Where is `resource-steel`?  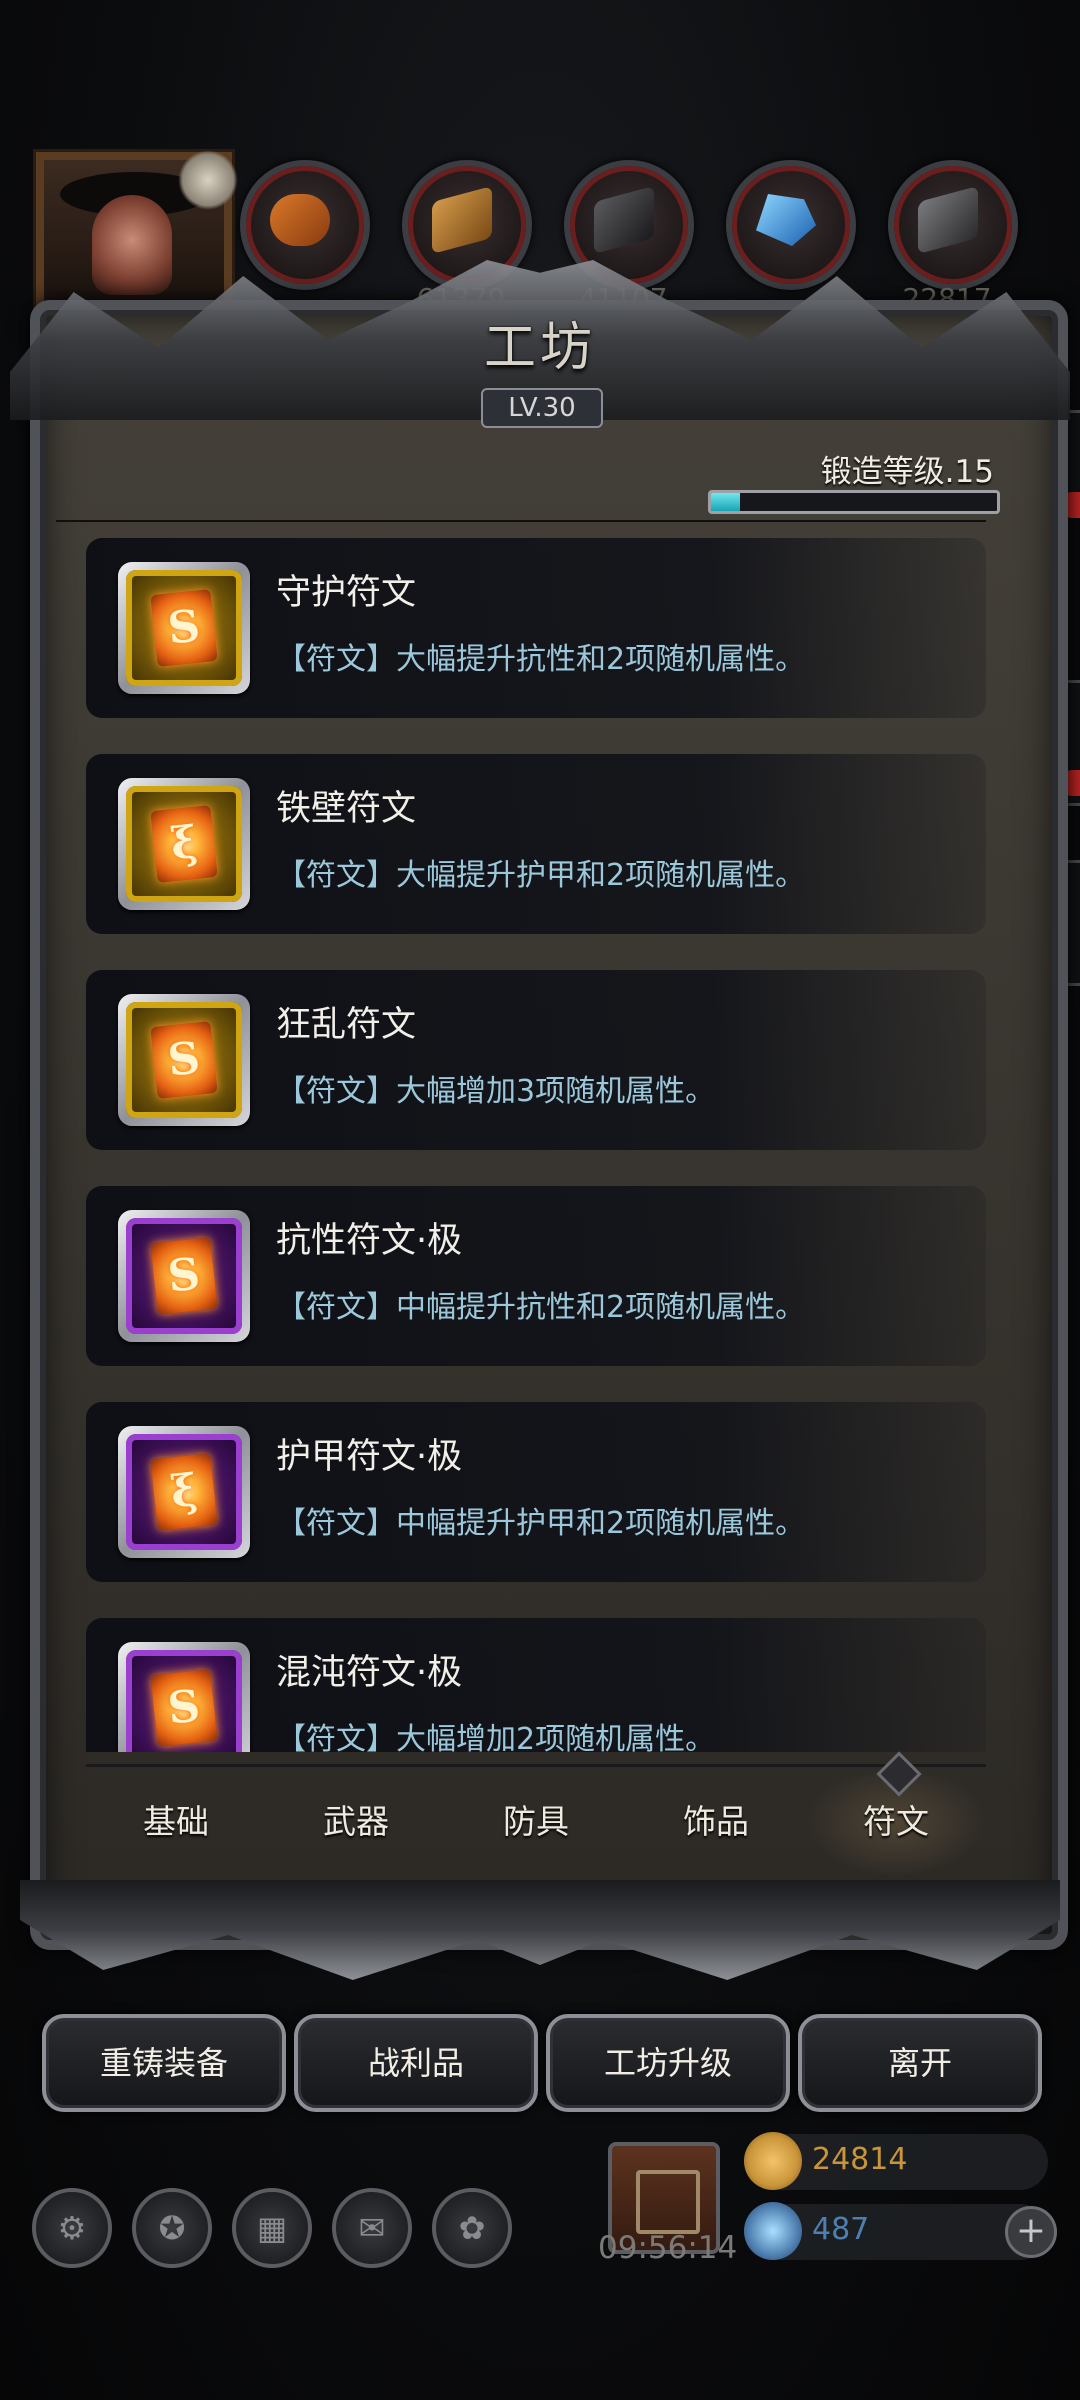
resource-steel is located at coordinates (953, 225).